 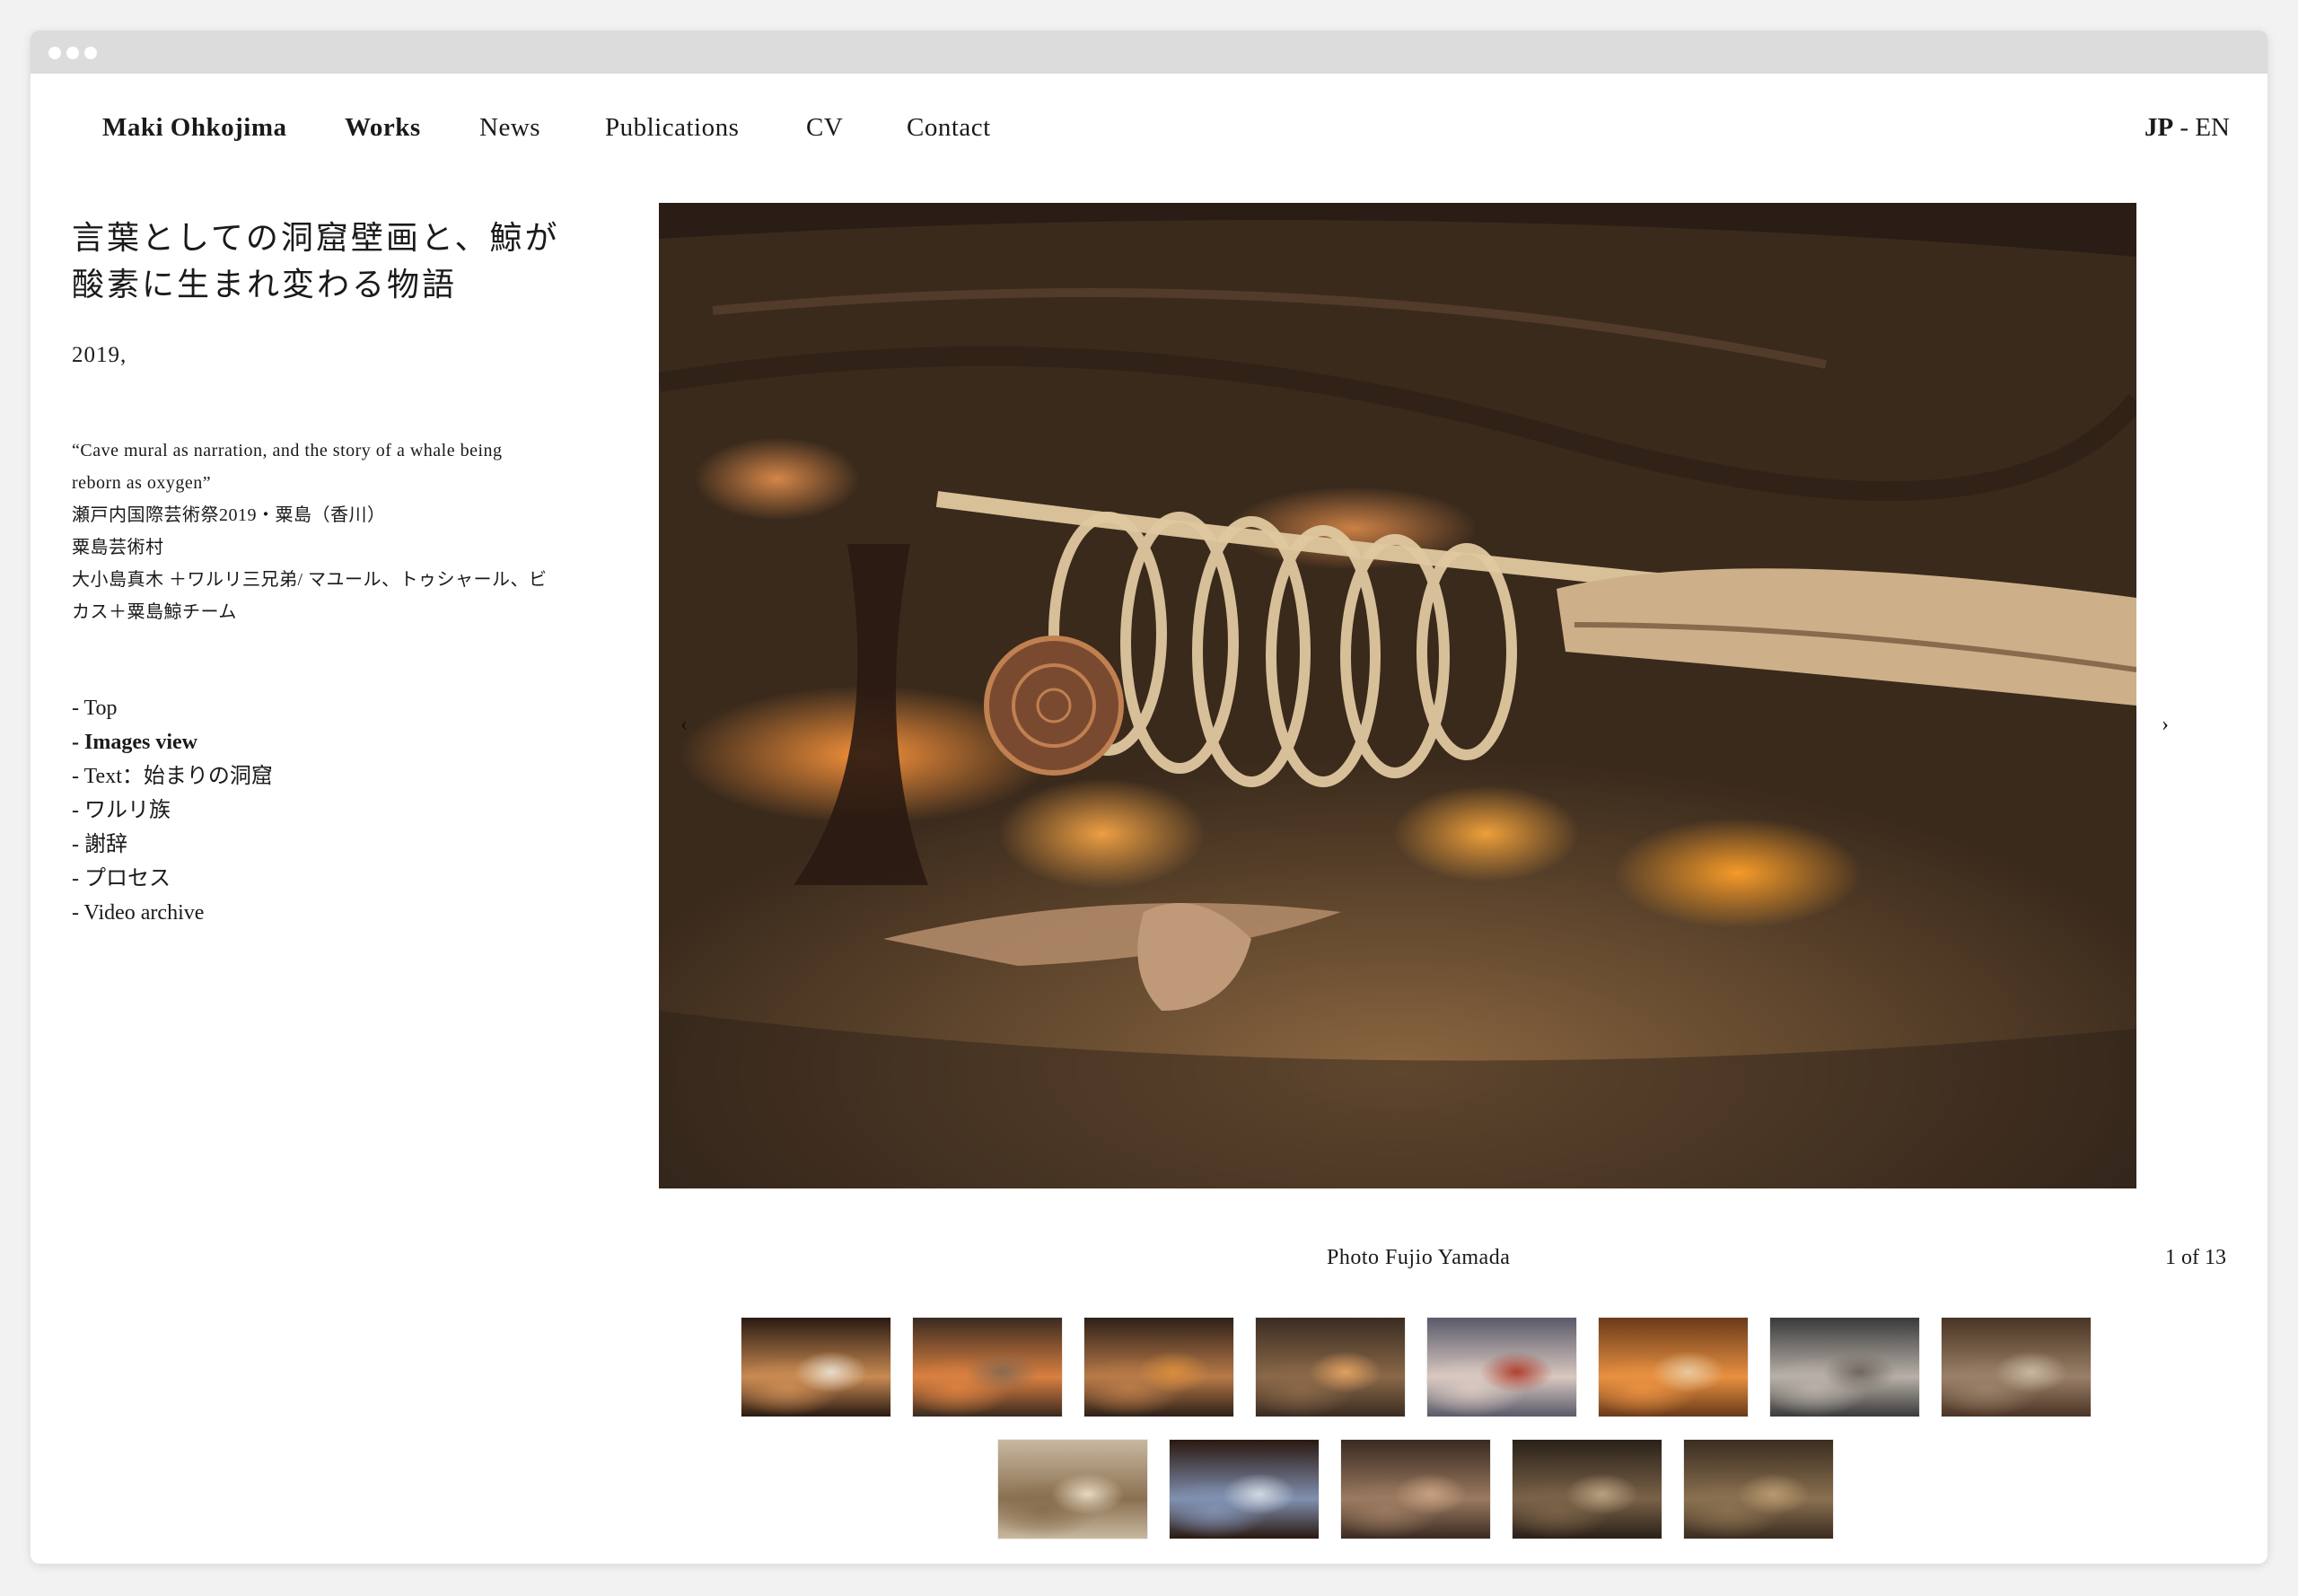 I want to click on description-line: 粟島芸術村, so click(x=118, y=547).